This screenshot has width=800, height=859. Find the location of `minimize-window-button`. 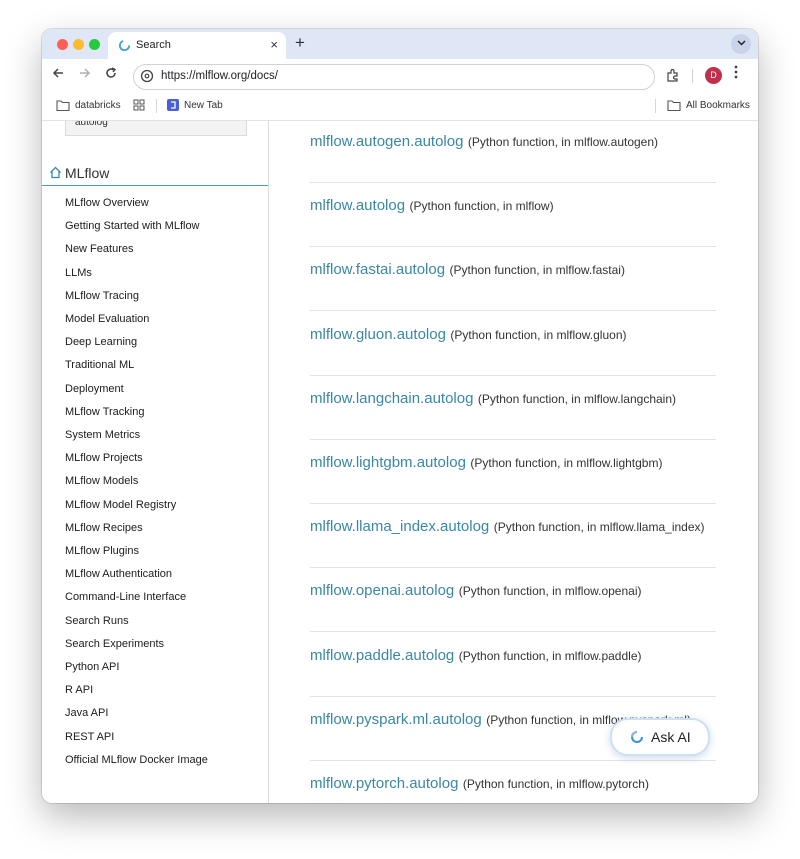

minimize-window-button is located at coordinates (78, 44).